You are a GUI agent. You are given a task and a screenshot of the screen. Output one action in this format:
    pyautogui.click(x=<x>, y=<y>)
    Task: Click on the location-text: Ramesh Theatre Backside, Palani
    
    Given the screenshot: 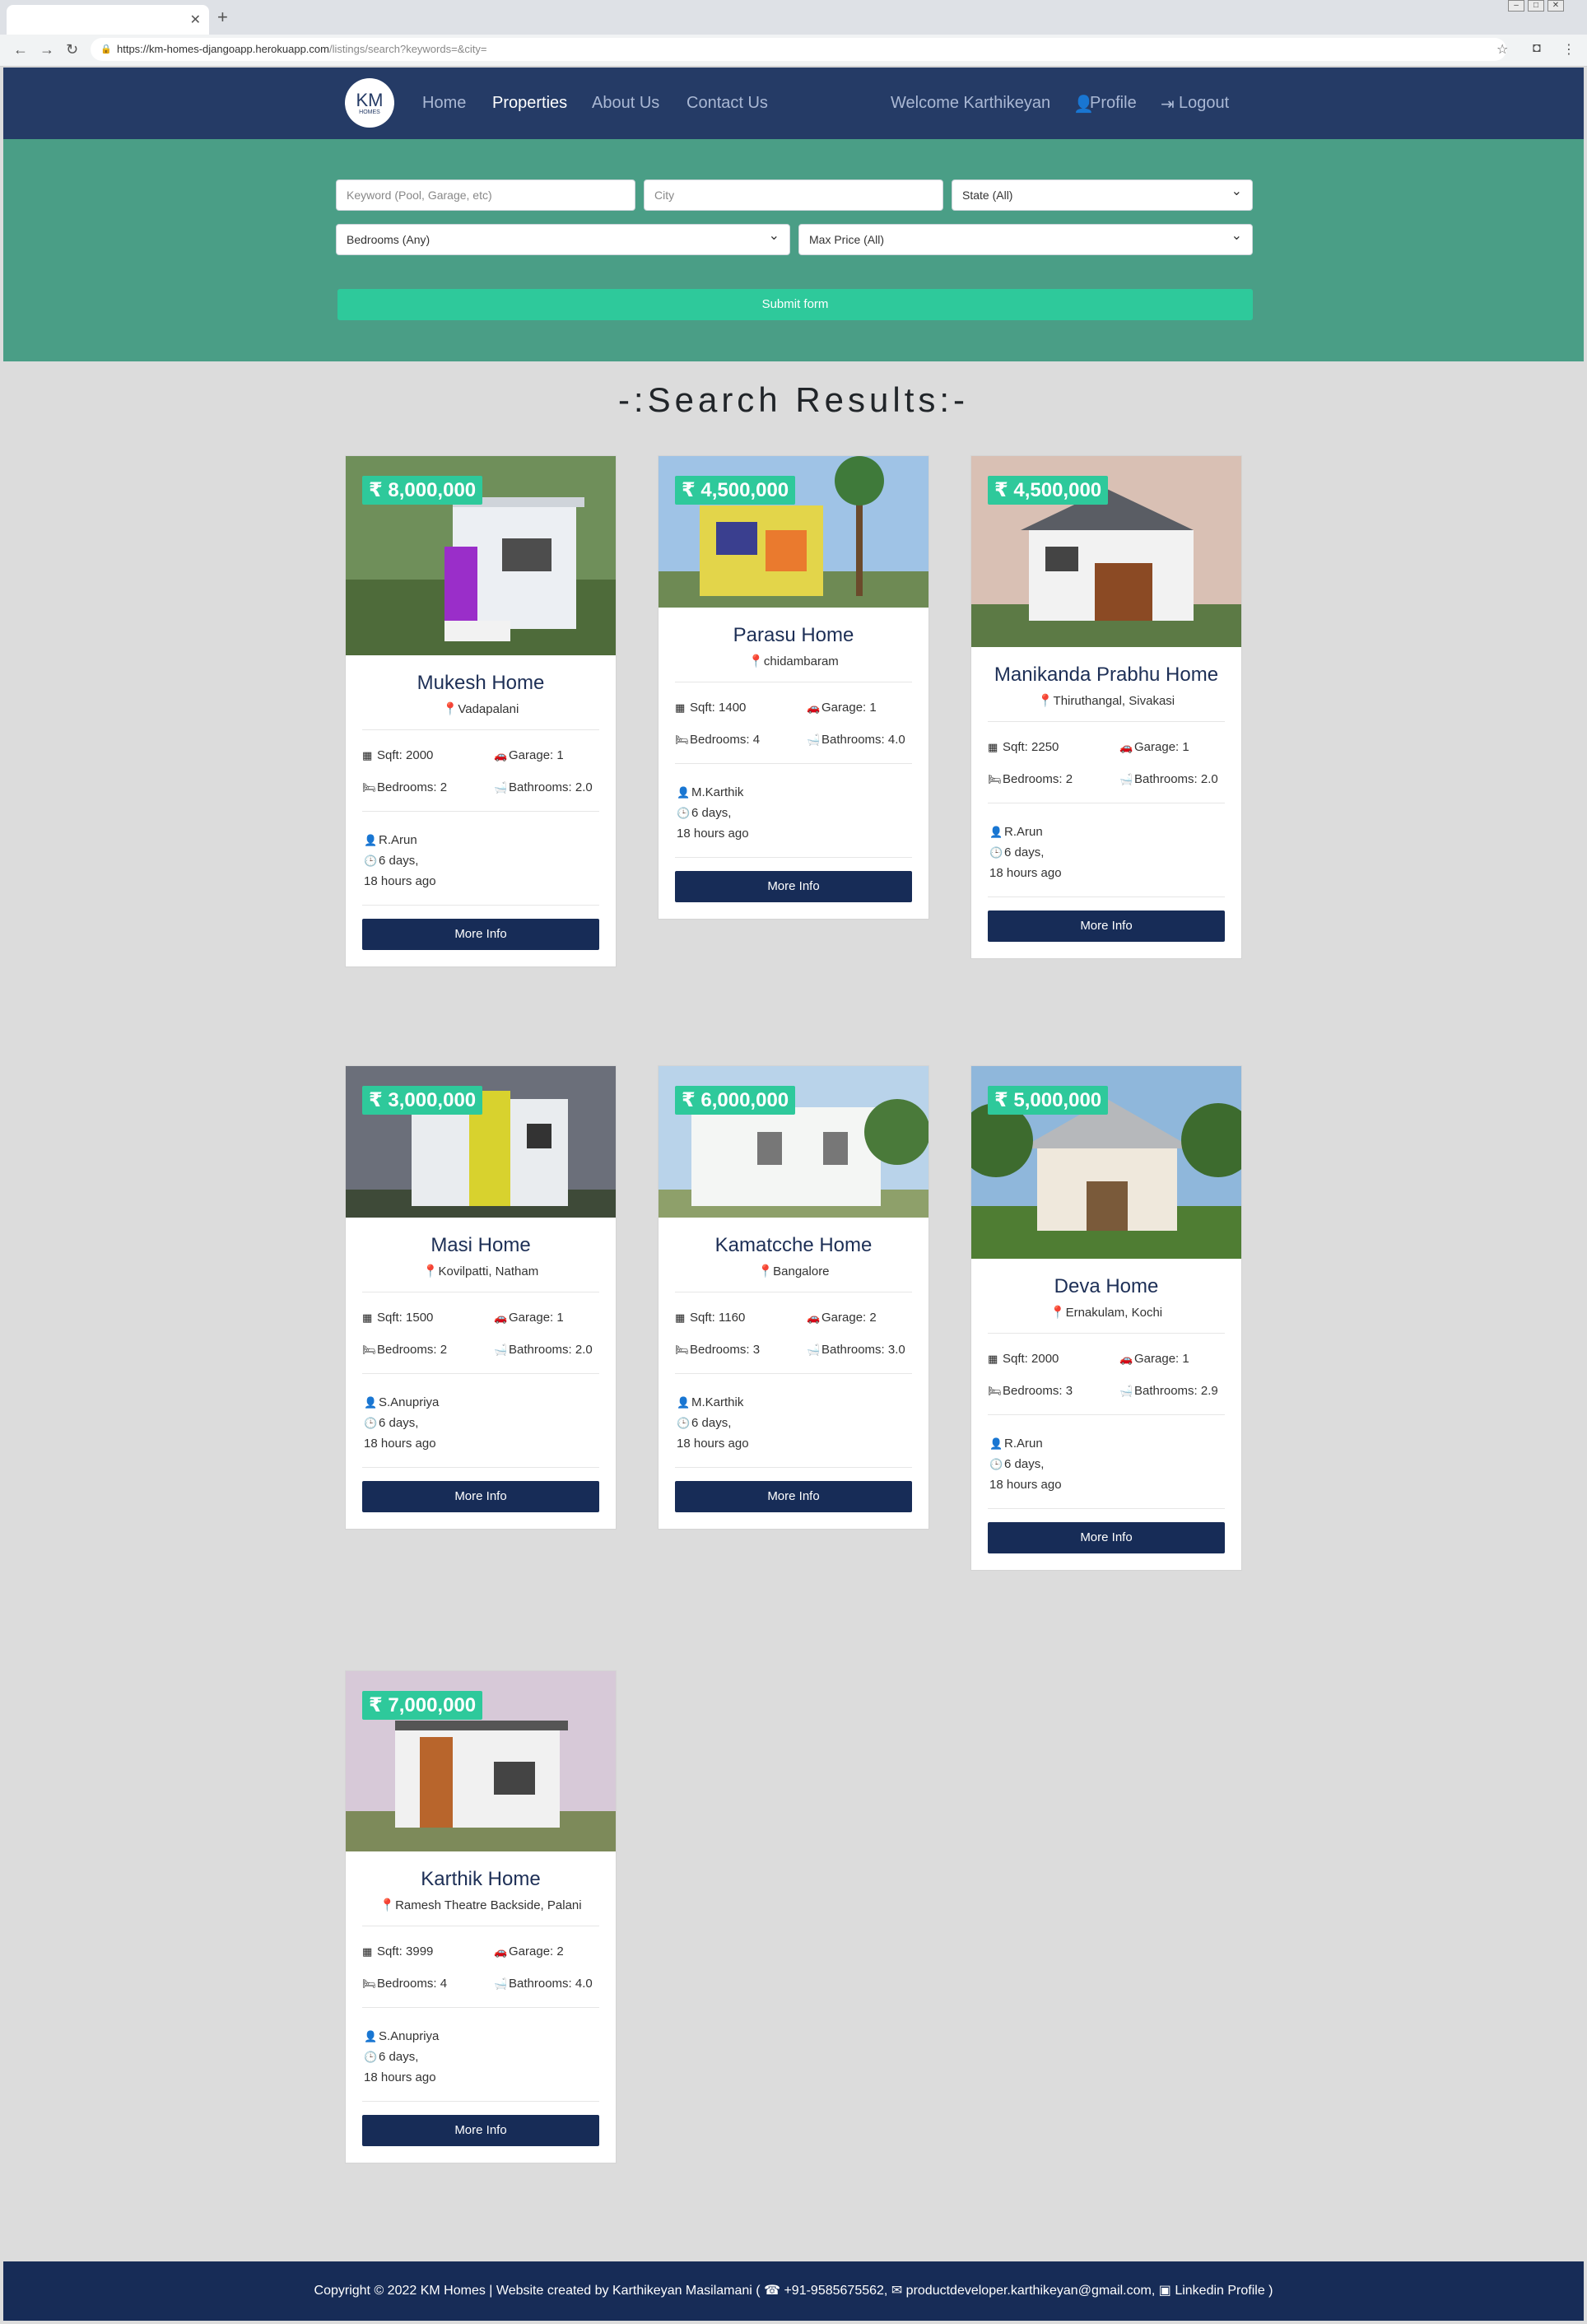 What is the action you would take?
    pyautogui.click(x=488, y=1905)
    